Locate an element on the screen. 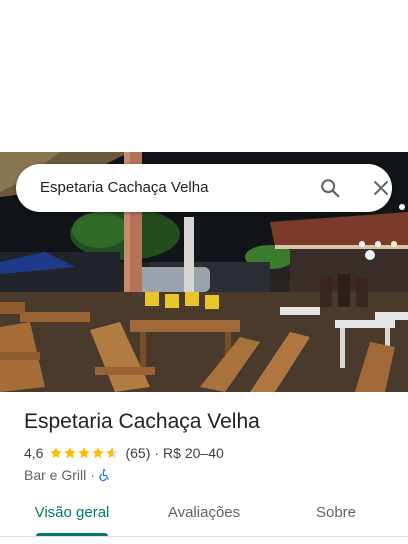 The height and width of the screenshot is (544, 408). price-range: R$ 20–40 is located at coordinates (193, 453).